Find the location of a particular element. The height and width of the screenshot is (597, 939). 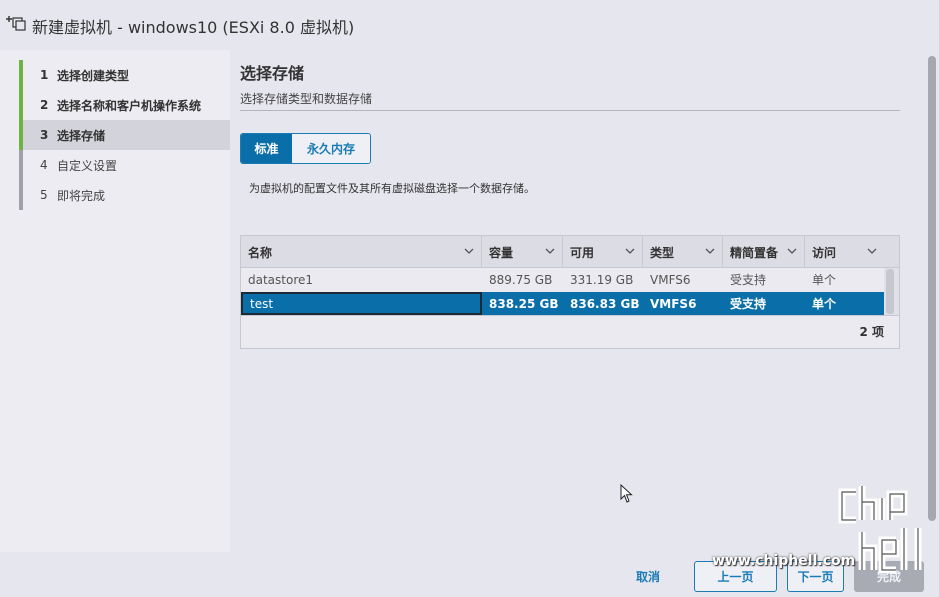

step-select-creation-type: 1 选择创建类型 is located at coordinates (124, 75).